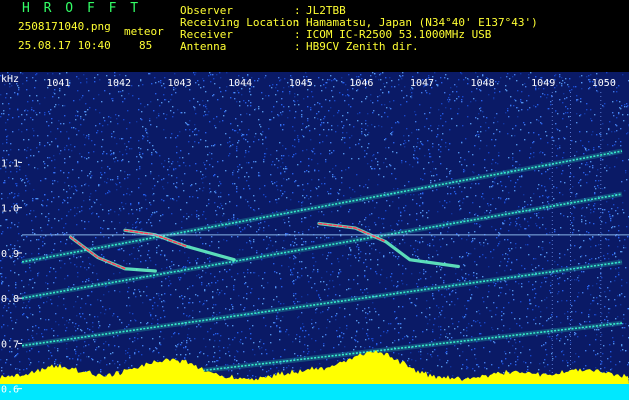  I want to click on y-tick-label-5: 0.6, so click(10, 390).